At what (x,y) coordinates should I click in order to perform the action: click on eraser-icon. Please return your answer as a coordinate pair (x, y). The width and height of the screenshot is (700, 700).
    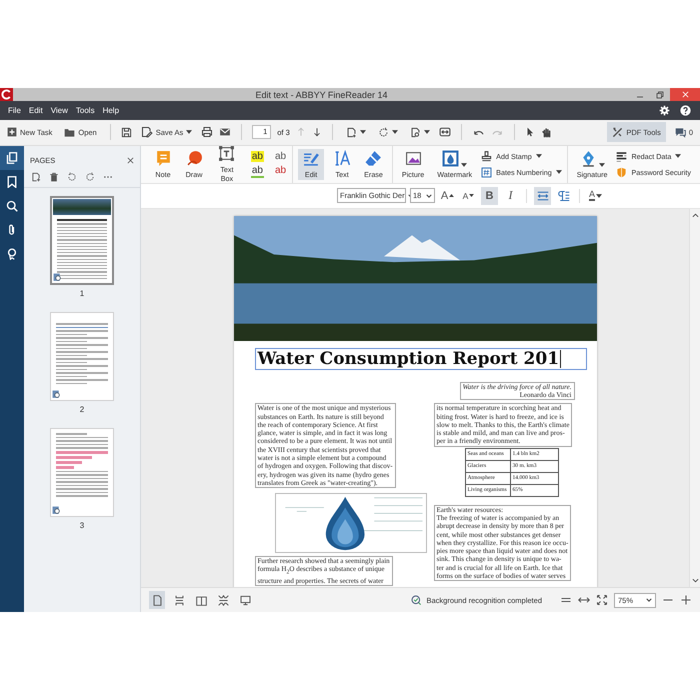
    Looking at the image, I should click on (373, 158).